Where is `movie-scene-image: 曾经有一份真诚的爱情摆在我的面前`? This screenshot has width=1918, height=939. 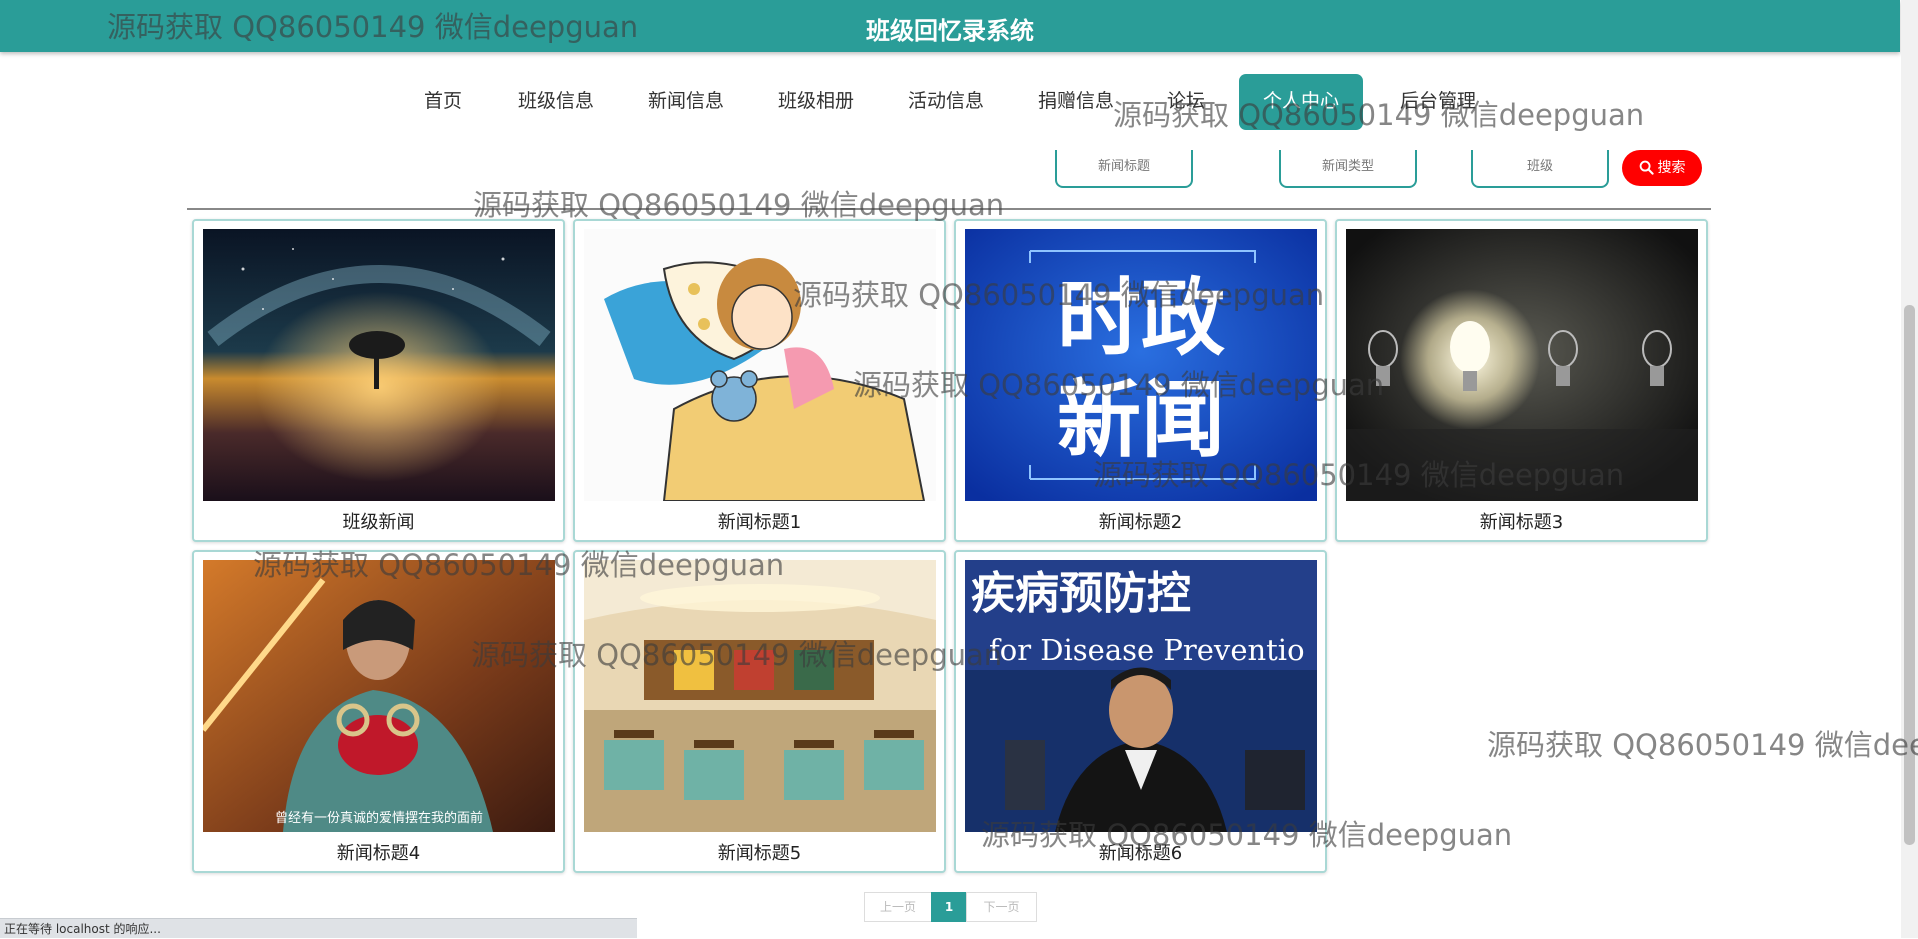 movie-scene-image: 曾经有一份真诚的爱情摆在我的面前 is located at coordinates (379, 696).